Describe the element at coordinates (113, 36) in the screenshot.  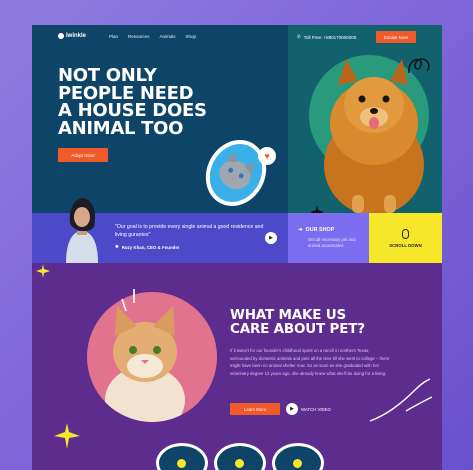
I see `nav-link-plan: Plan` at that location.